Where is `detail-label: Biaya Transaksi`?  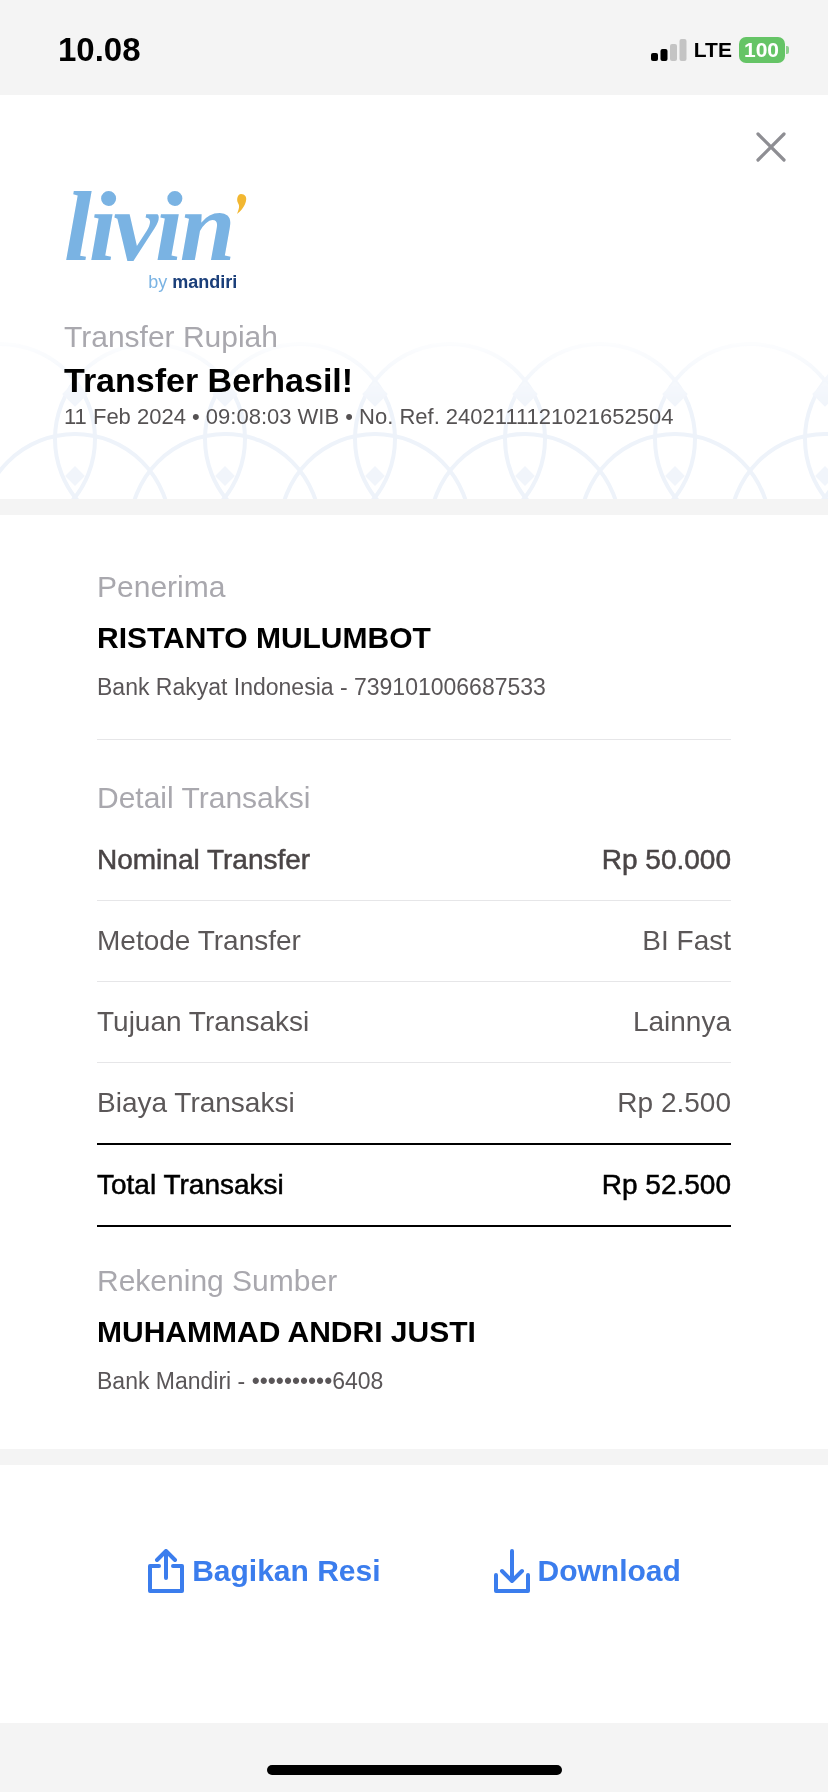
detail-label: Biaya Transaksi is located at coordinates (196, 1103).